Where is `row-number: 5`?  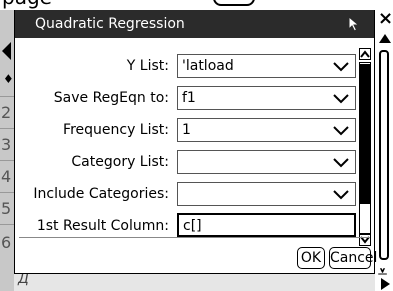 row-number: 5 is located at coordinates (6, 208).